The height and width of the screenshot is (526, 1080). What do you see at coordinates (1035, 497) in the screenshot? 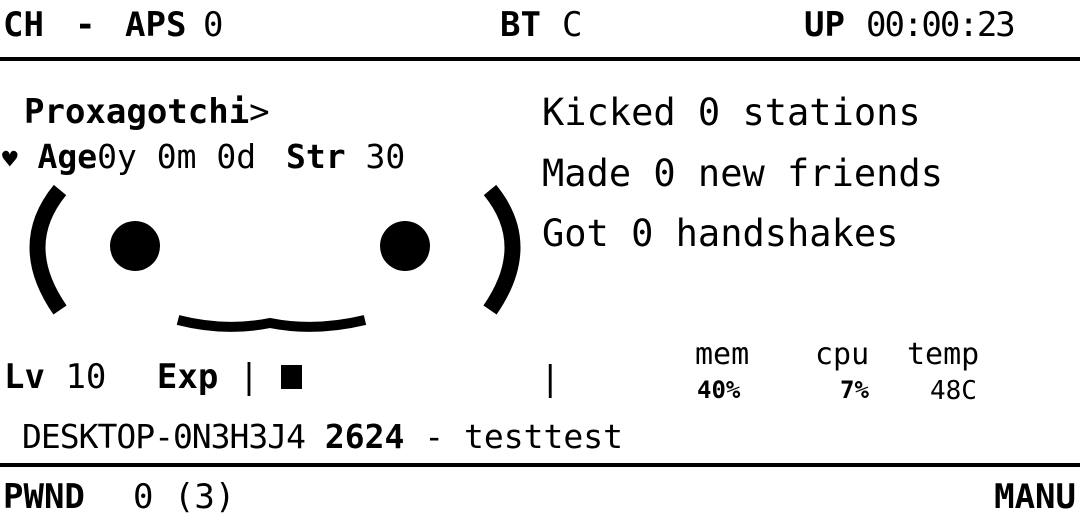
I see `mode-indicator: MANU` at bounding box center [1035, 497].